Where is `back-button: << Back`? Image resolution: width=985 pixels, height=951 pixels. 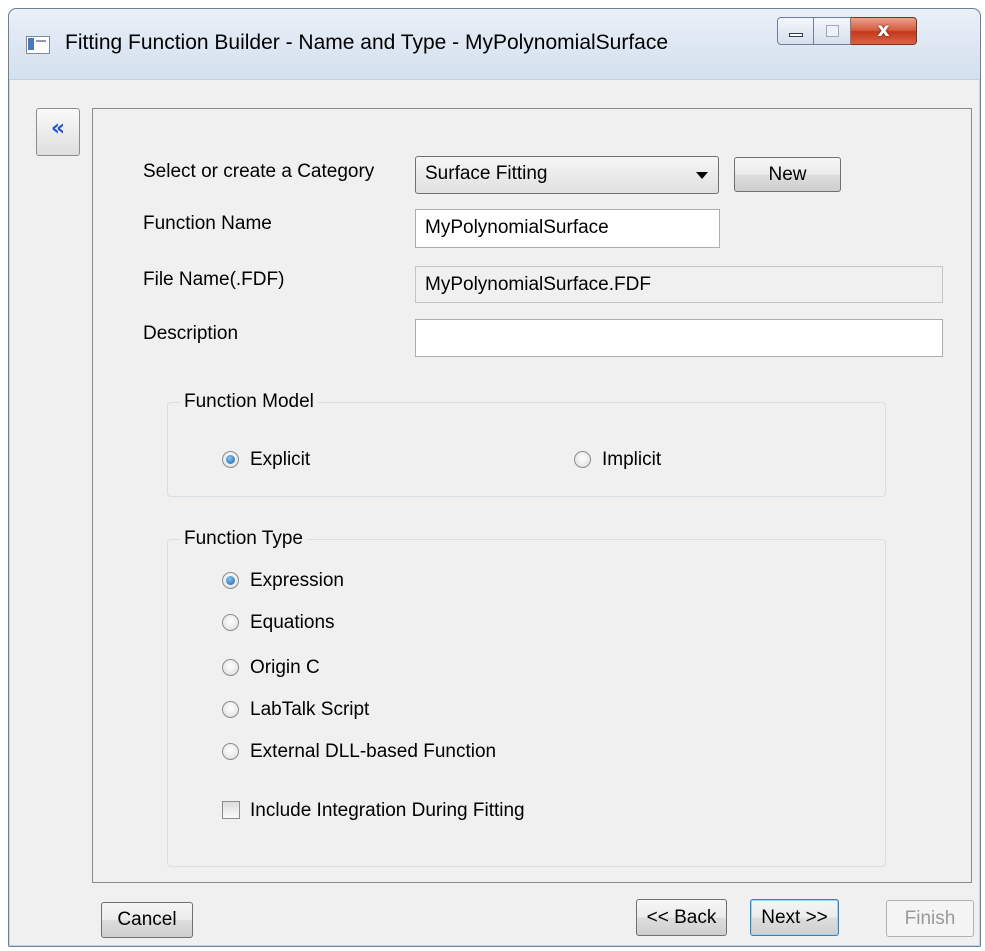 back-button: << Back is located at coordinates (681, 917).